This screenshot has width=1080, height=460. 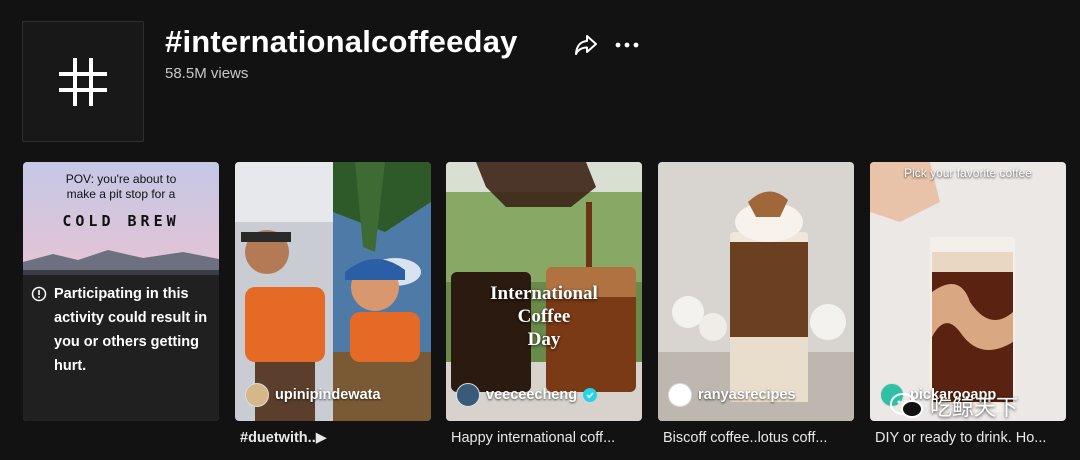 I want to click on overlay-text: Pick your favorite coffee, so click(x=968, y=173).